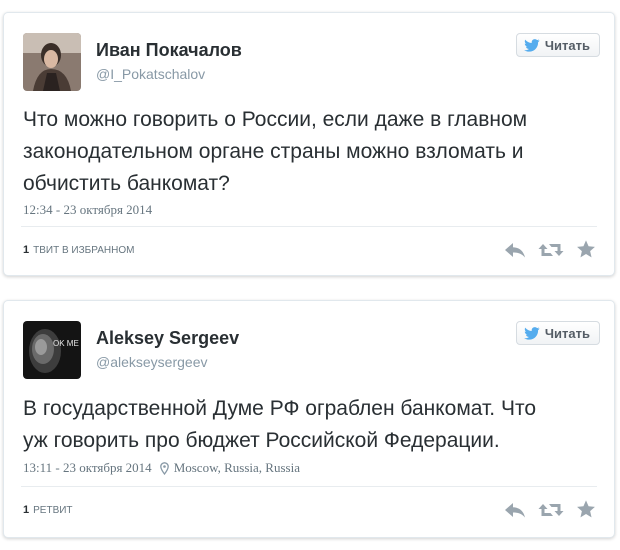 The height and width of the screenshot is (550, 620). What do you see at coordinates (52, 350) in the screenshot?
I see `avatar: OK ME` at bounding box center [52, 350].